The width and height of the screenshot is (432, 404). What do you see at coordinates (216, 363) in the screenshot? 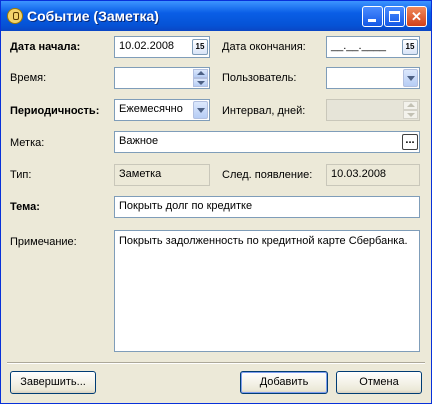
I see `divider` at bounding box center [216, 363].